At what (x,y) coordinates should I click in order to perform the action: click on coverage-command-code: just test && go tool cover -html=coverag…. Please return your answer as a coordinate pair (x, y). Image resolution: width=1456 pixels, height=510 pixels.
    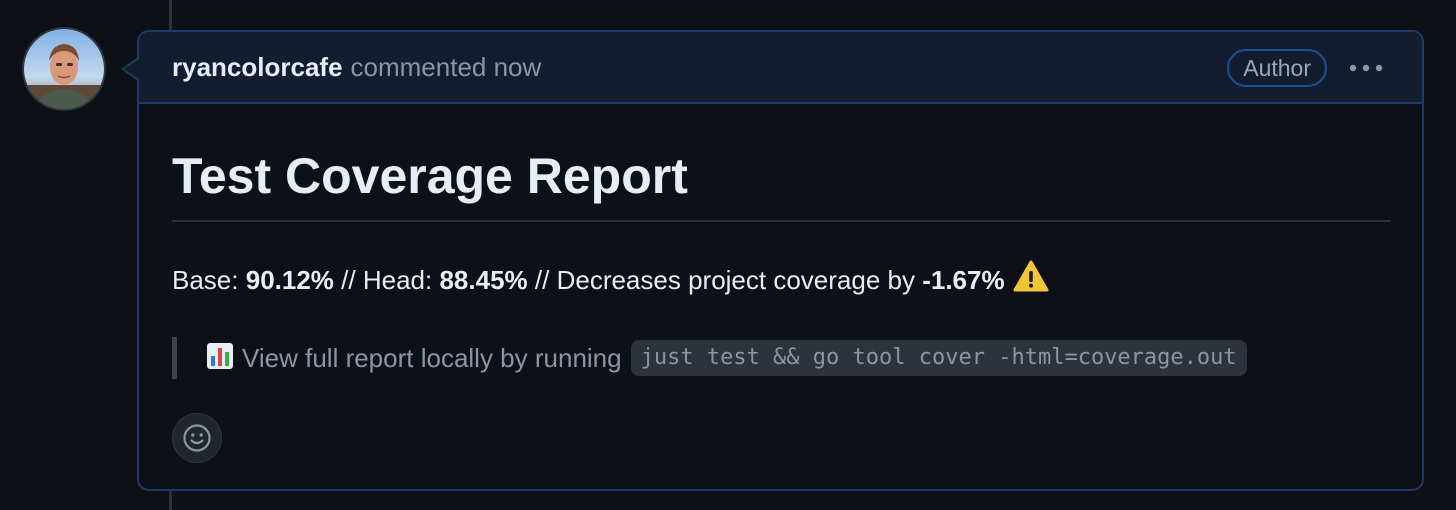
    Looking at the image, I should click on (938, 358).